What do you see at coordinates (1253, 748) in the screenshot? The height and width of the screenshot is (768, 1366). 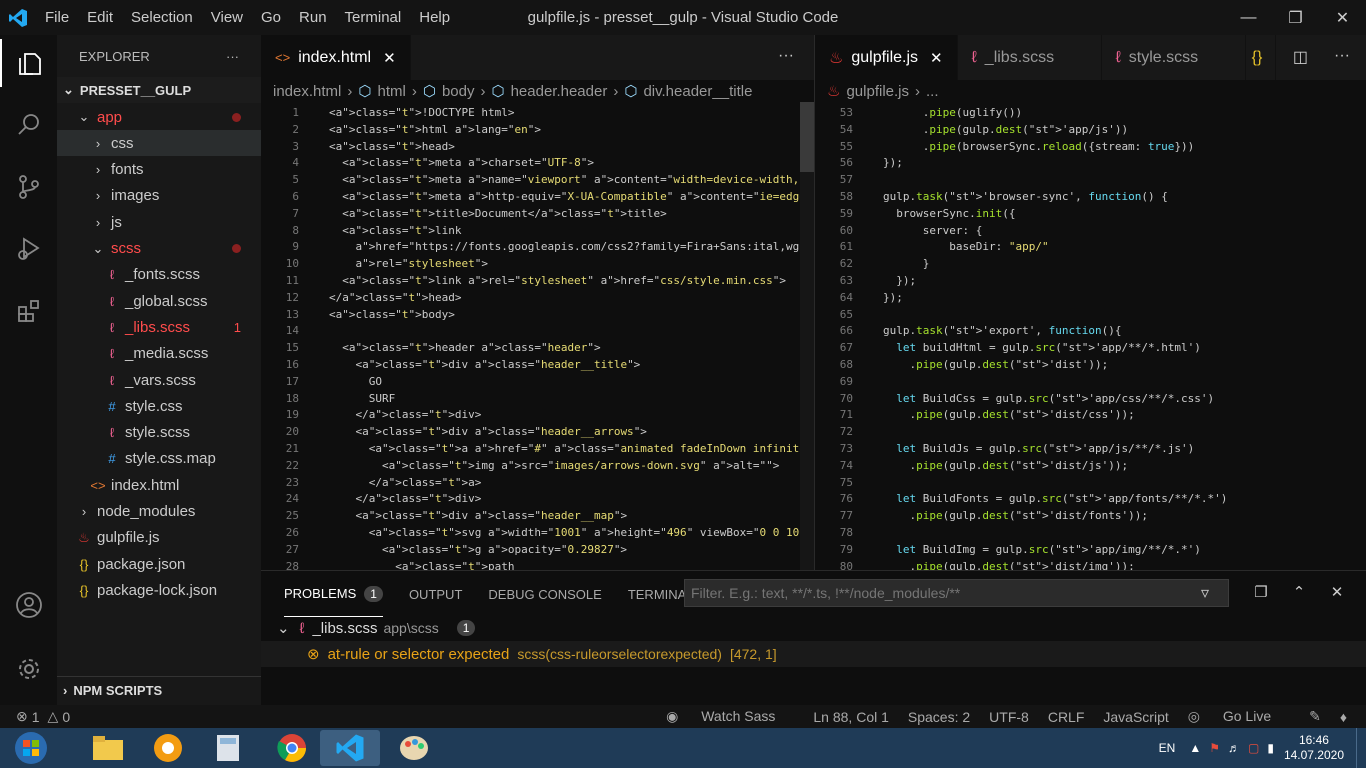 I see `network-icon: ▢` at bounding box center [1253, 748].